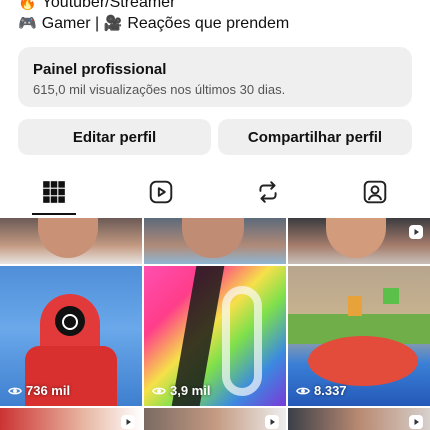  I want to click on bio-reactions: Reações que prendem, so click(208, 23).